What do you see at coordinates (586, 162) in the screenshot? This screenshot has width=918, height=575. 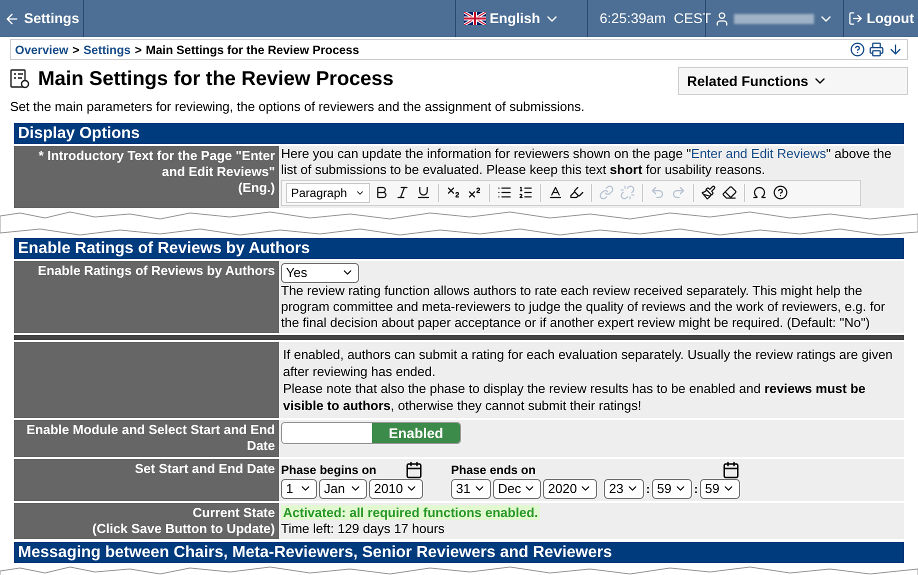 I see `help-text: Here you can update the information for reviewers shown on the page "Enter and Edit Reviews" above the list of submissions to be evaluated. Please keep this text short for usability reasons.` at bounding box center [586, 162].